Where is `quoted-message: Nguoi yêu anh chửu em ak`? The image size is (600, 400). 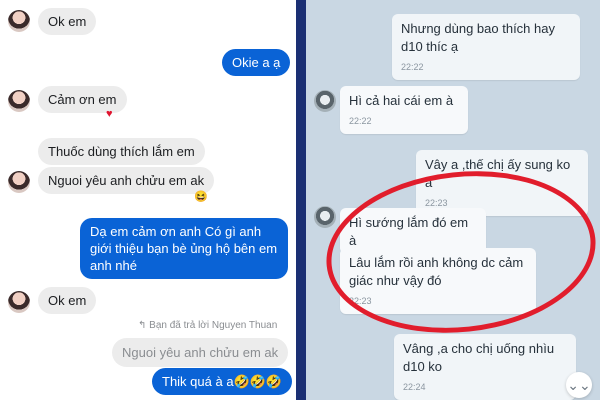 quoted-message: Nguoi yêu anh chửu em ak is located at coordinates (200, 352).